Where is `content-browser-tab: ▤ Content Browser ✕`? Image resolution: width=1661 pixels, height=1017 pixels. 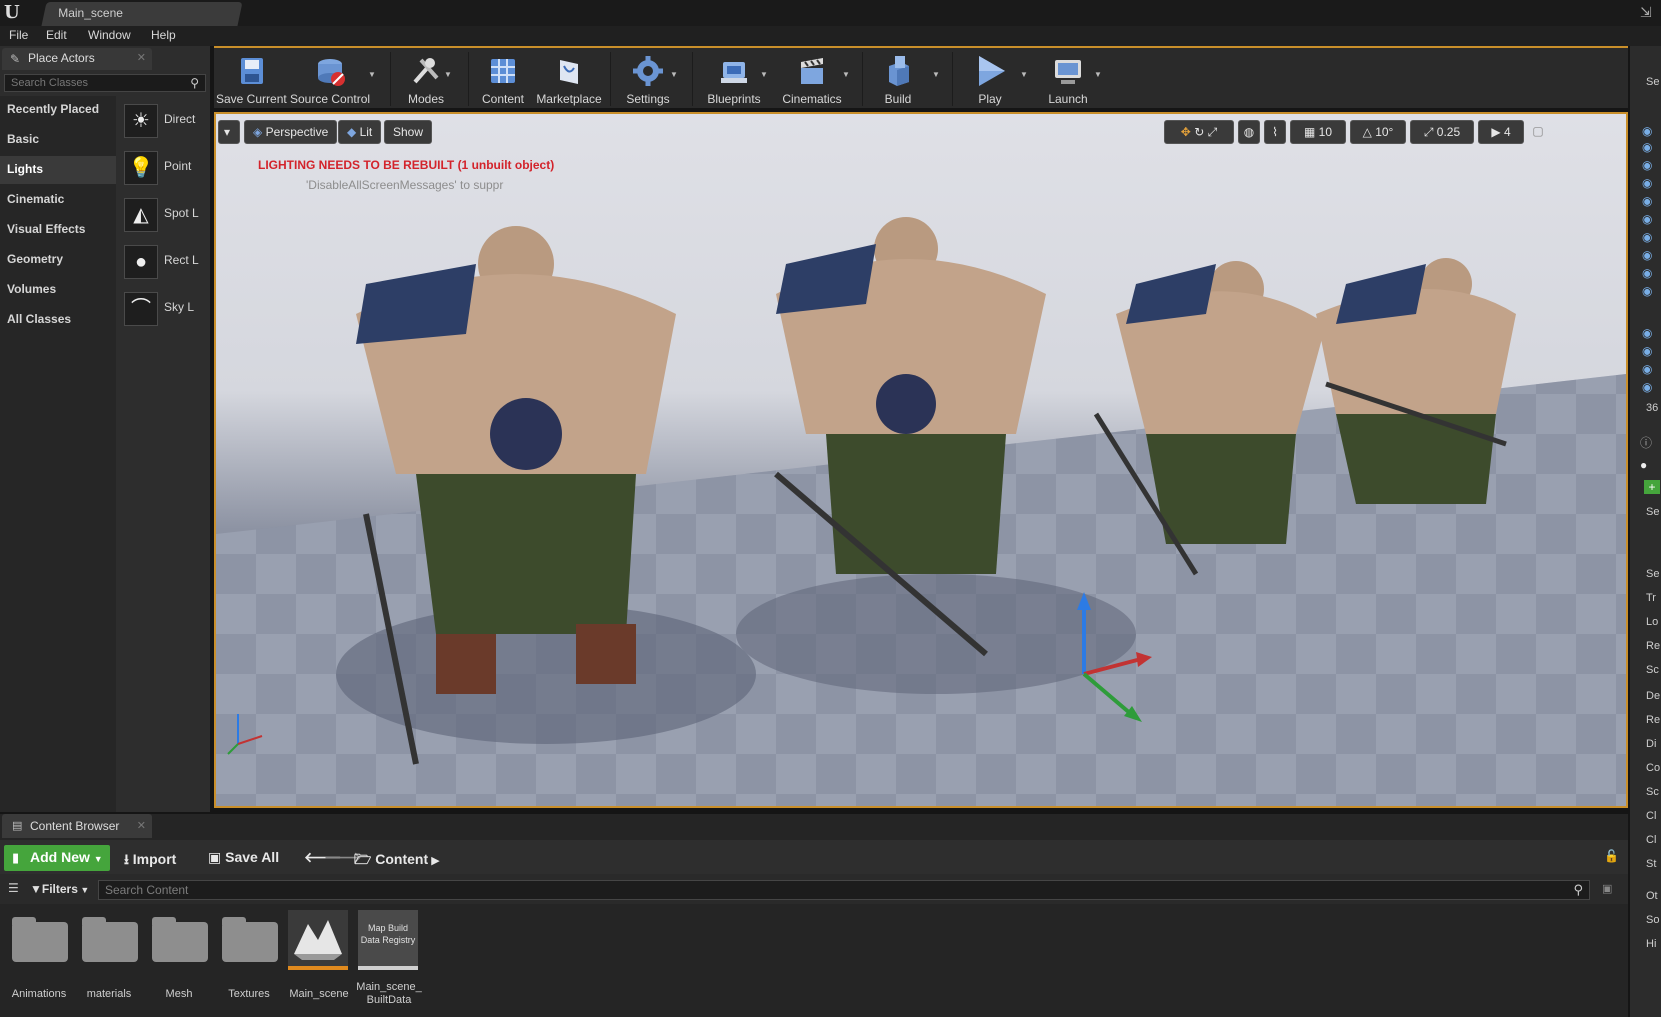
content-browser-tab: ▤ Content Browser ✕ is located at coordinates (77, 826).